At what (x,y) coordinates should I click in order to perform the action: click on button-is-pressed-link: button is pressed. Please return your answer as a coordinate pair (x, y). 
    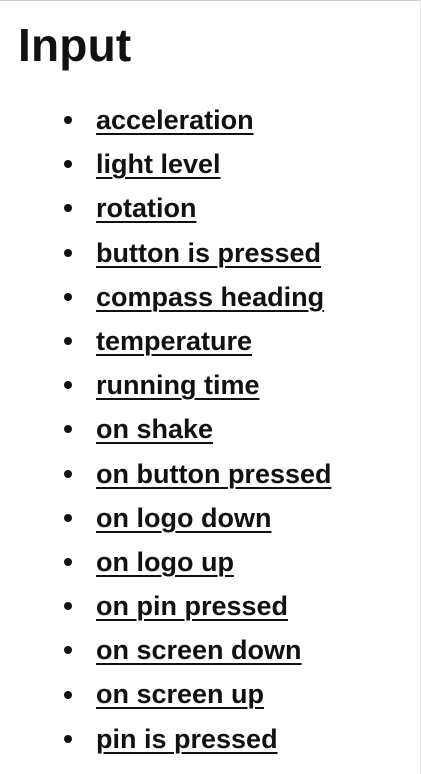
    Looking at the image, I should click on (208, 253).